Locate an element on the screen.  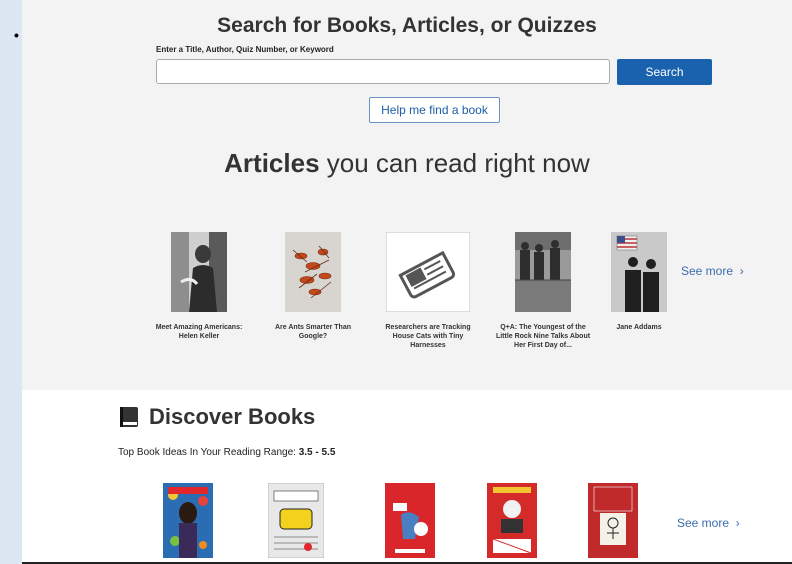
article-title: Jane Addams is located at coordinates (639, 327).